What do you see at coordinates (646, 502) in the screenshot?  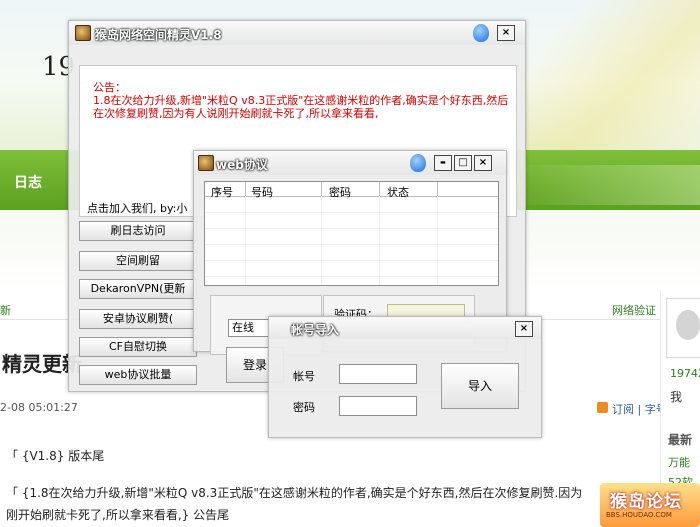 I see `watermark-text: 猴岛论坛` at bounding box center [646, 502].